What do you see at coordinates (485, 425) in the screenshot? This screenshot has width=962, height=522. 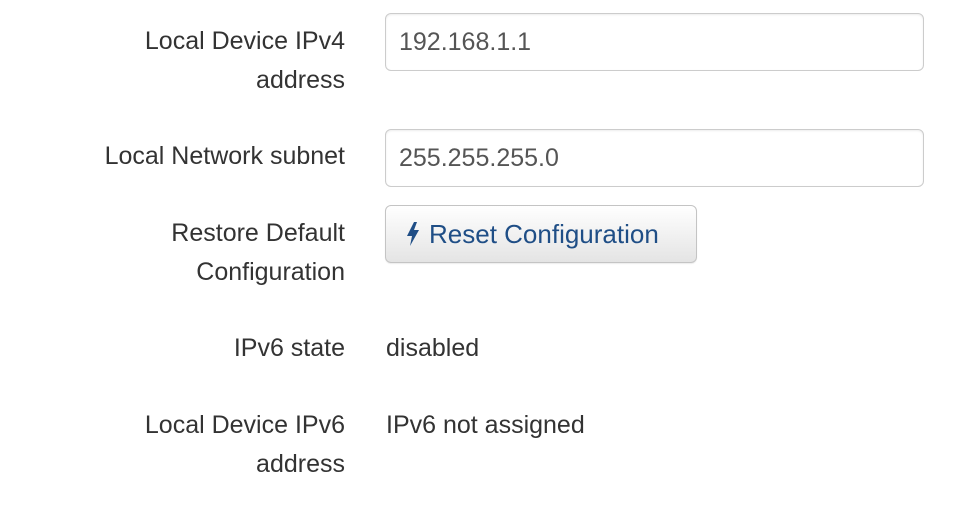 I see `ipv6-address-value: IPv6 not assigned` at bounding box center [485, 425].